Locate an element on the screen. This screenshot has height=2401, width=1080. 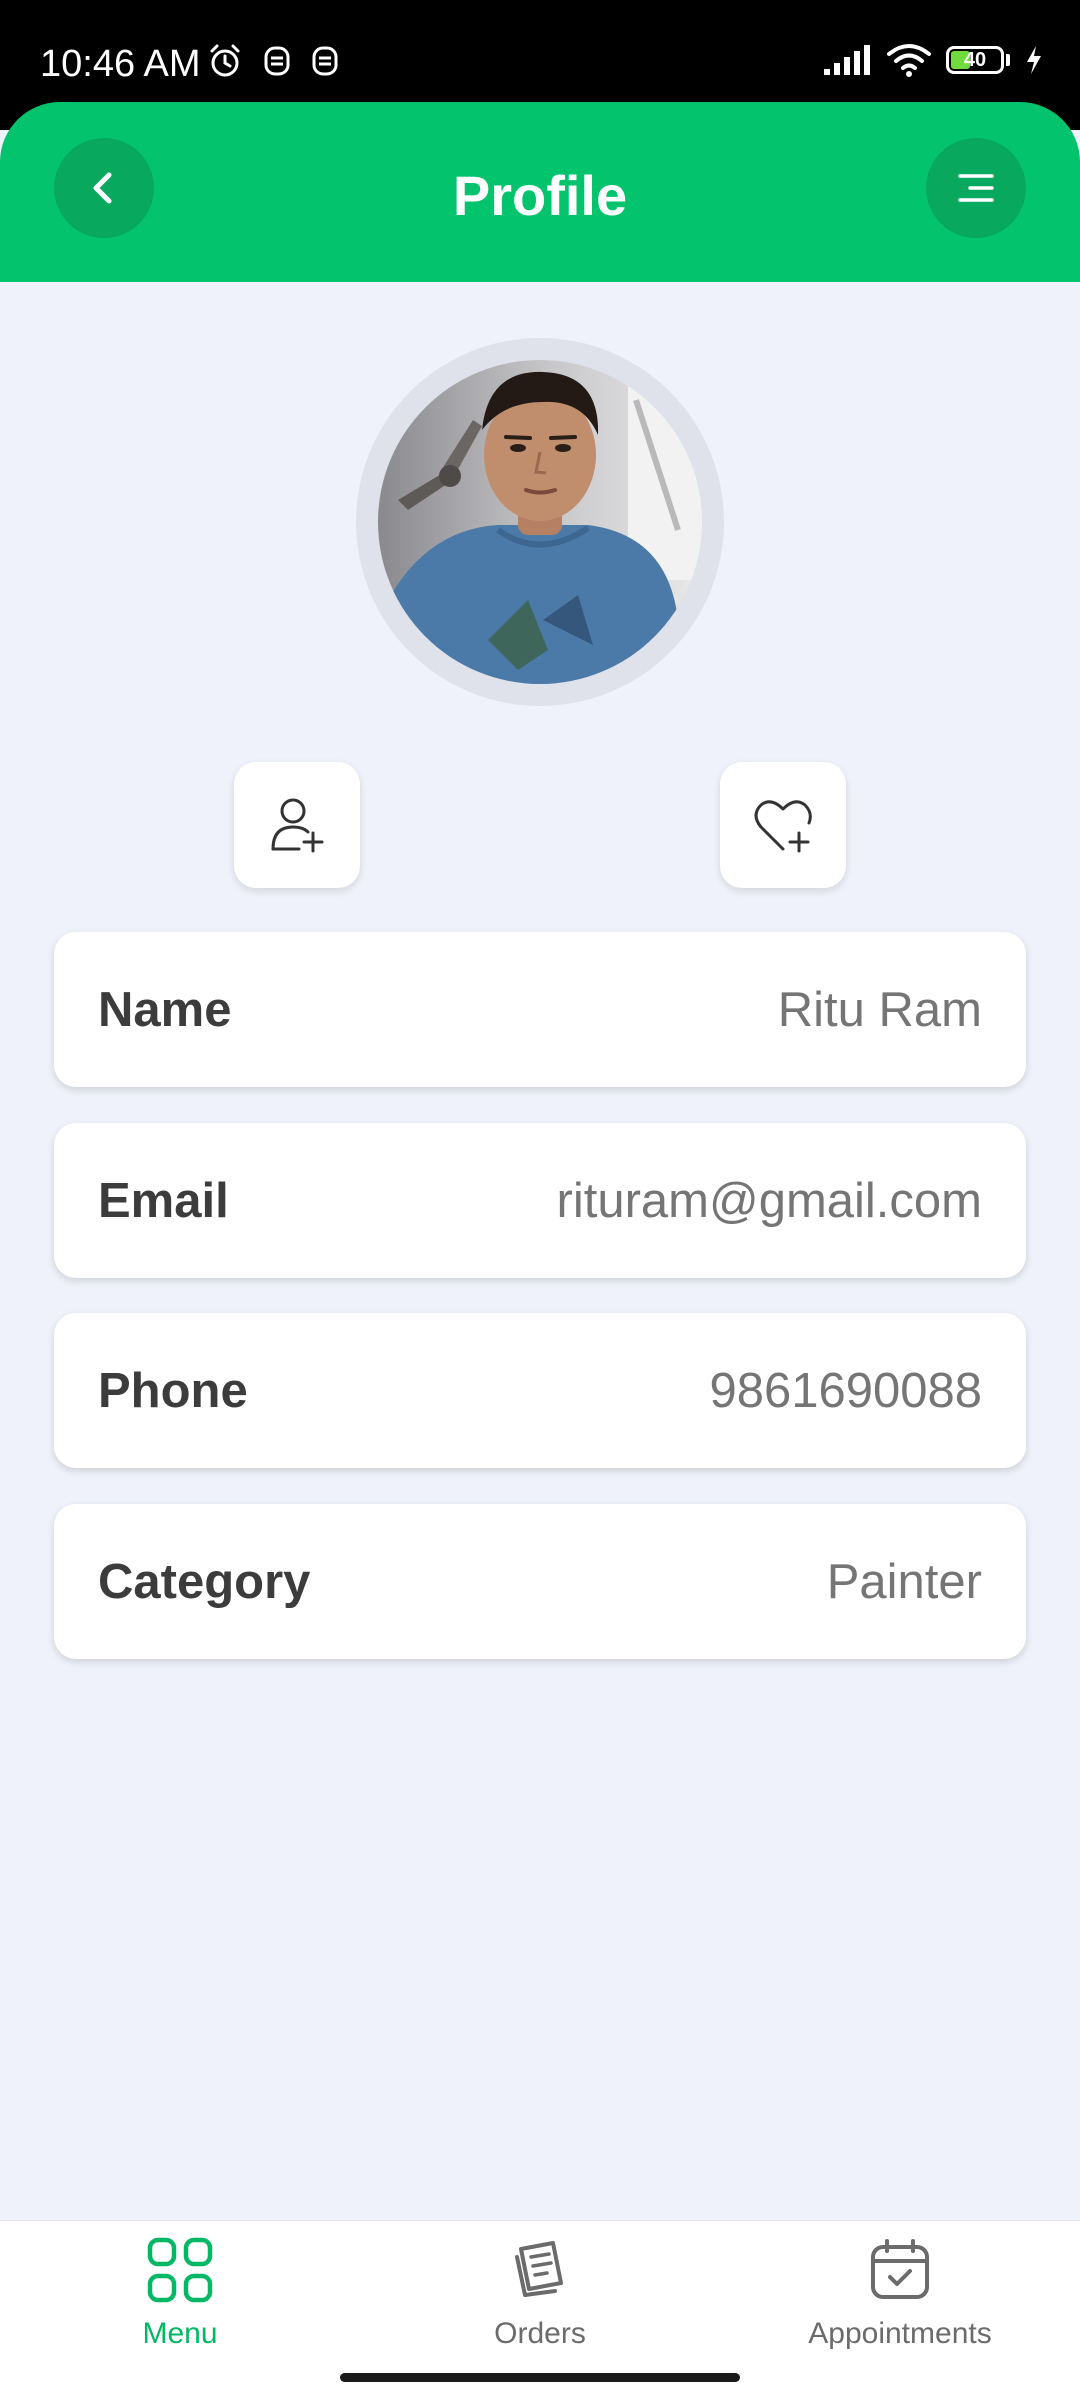
wifi-icon is located at coordinates (909, 60).